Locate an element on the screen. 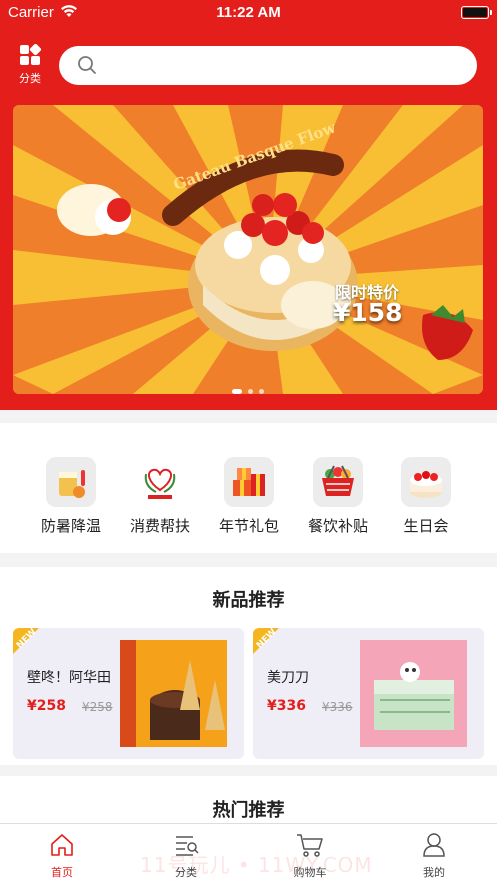 The image size is (497, 883). product-original-price: ¥336 is located at coordinates (337, 707).